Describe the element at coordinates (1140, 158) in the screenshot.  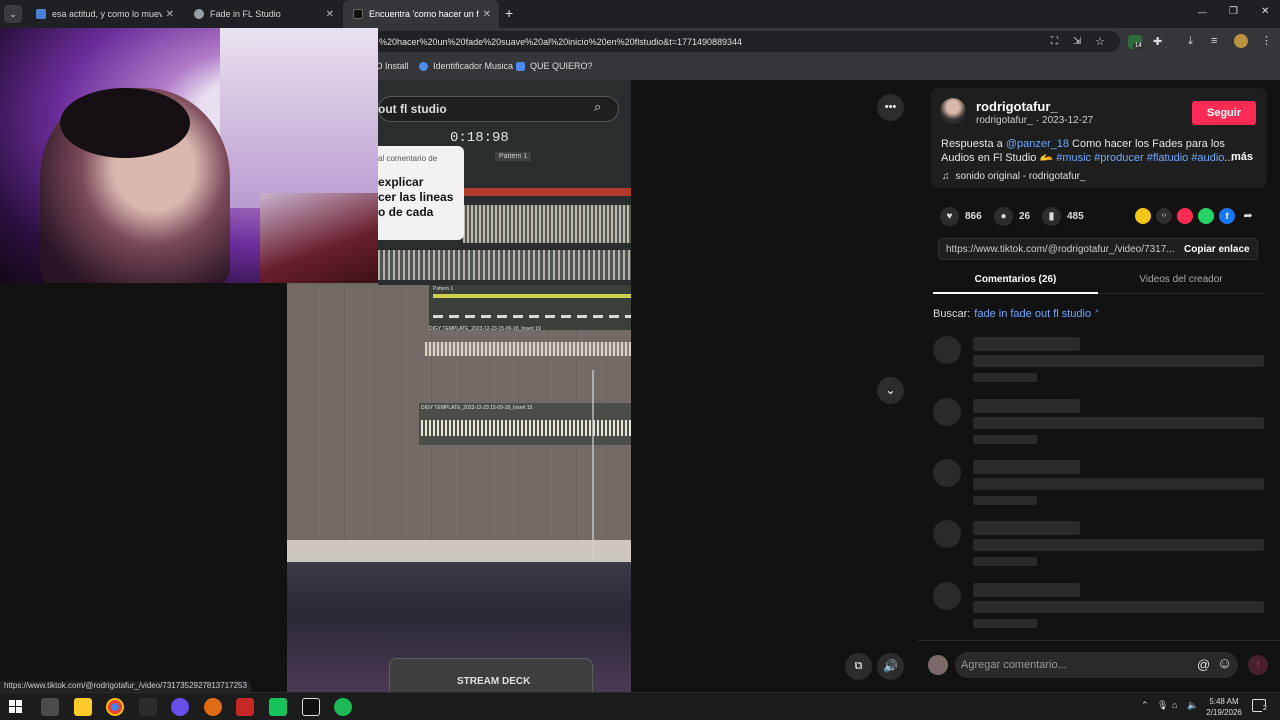
I see `hashtag-links: #music #producer #flatudio #audio` at that location.